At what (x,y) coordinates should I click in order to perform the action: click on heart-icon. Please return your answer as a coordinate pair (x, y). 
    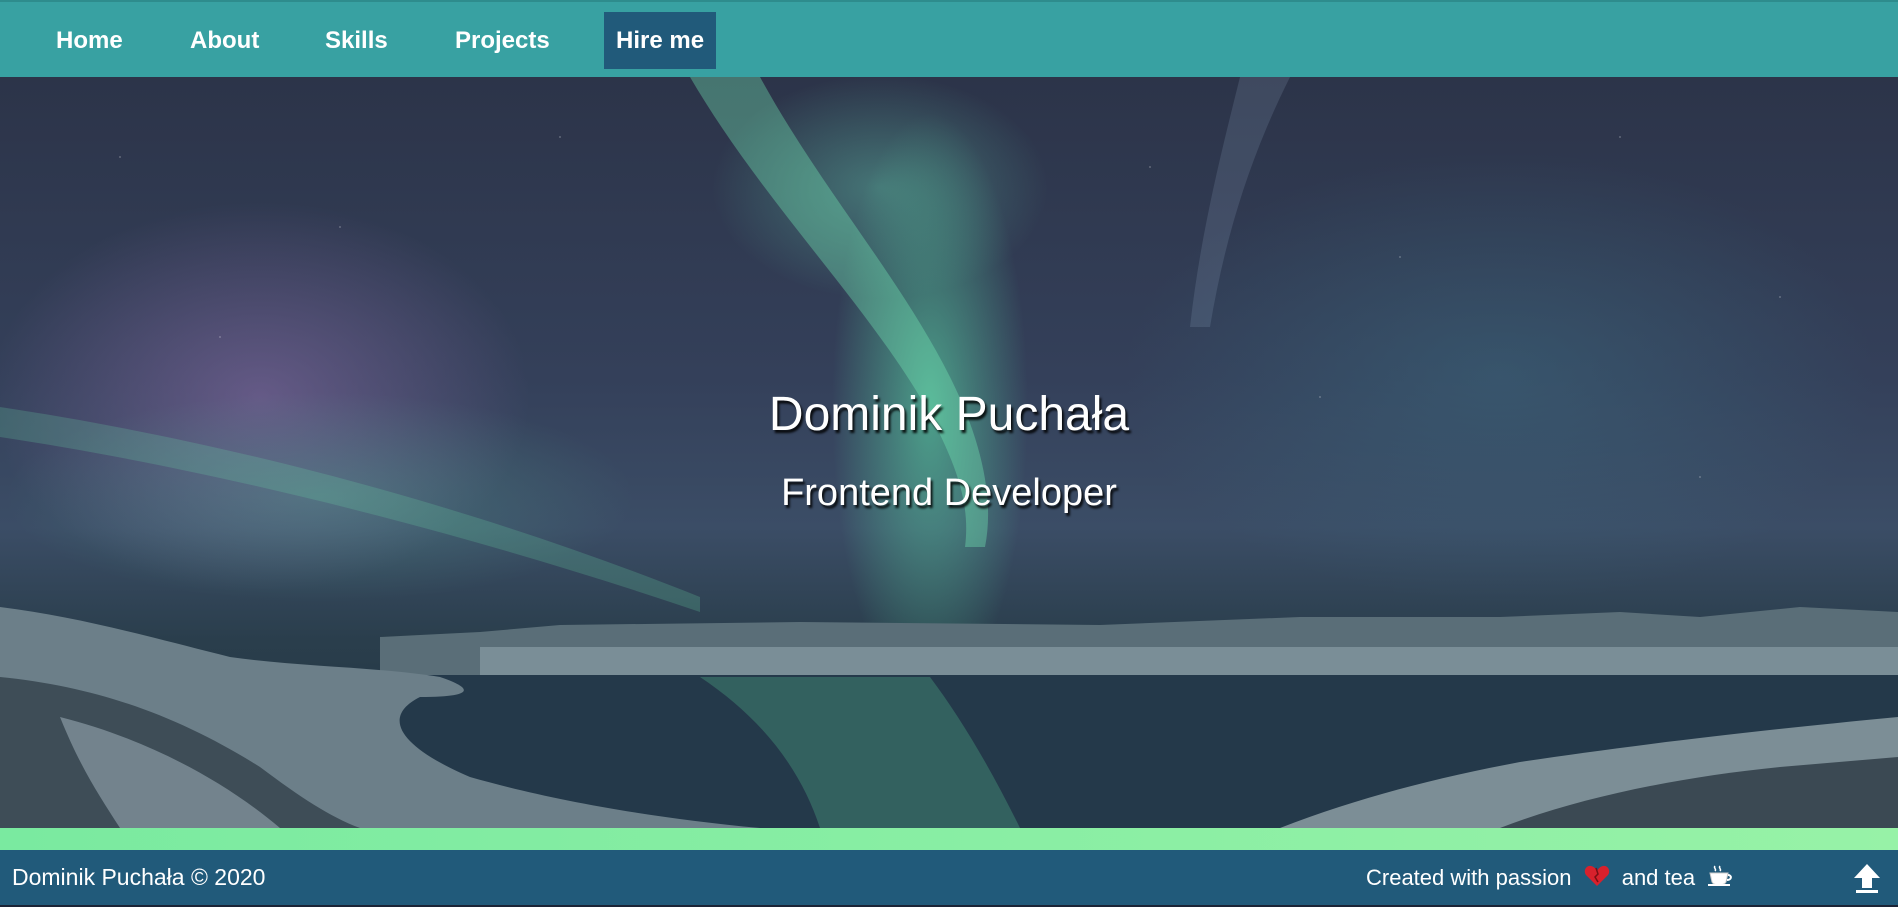
    Looking at the image, I should click on (1597, 879).